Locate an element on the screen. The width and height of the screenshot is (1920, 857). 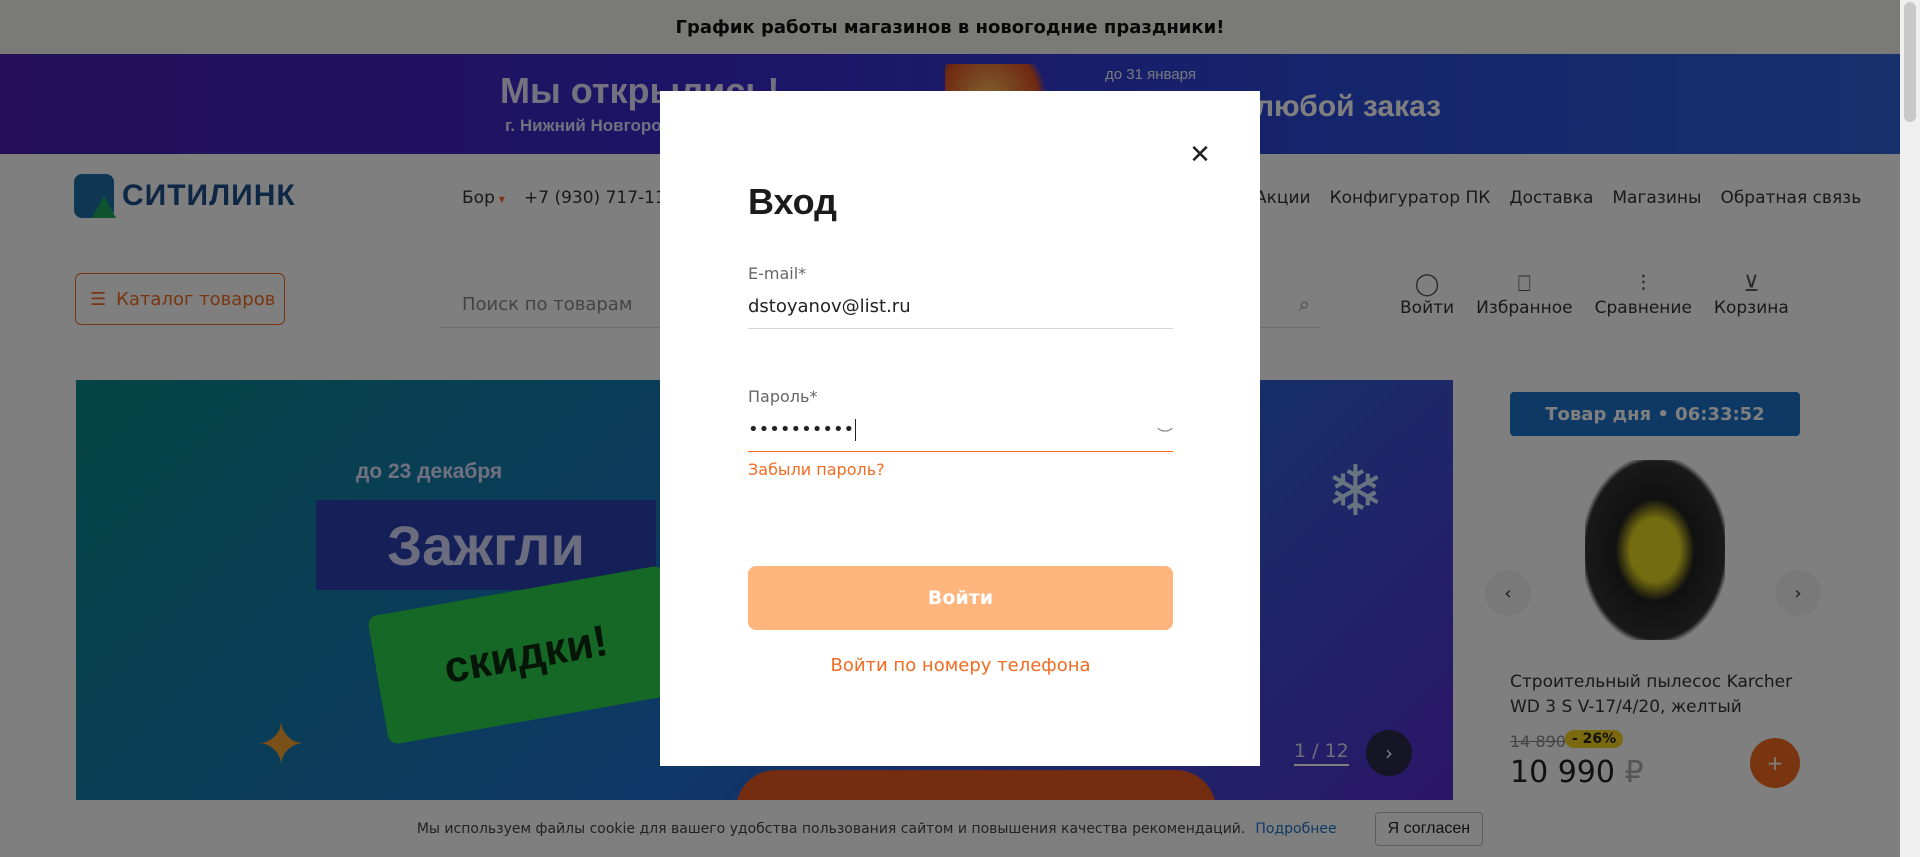
forgot-password-link: Забыли пароль? is located at coordinates (816, 469).